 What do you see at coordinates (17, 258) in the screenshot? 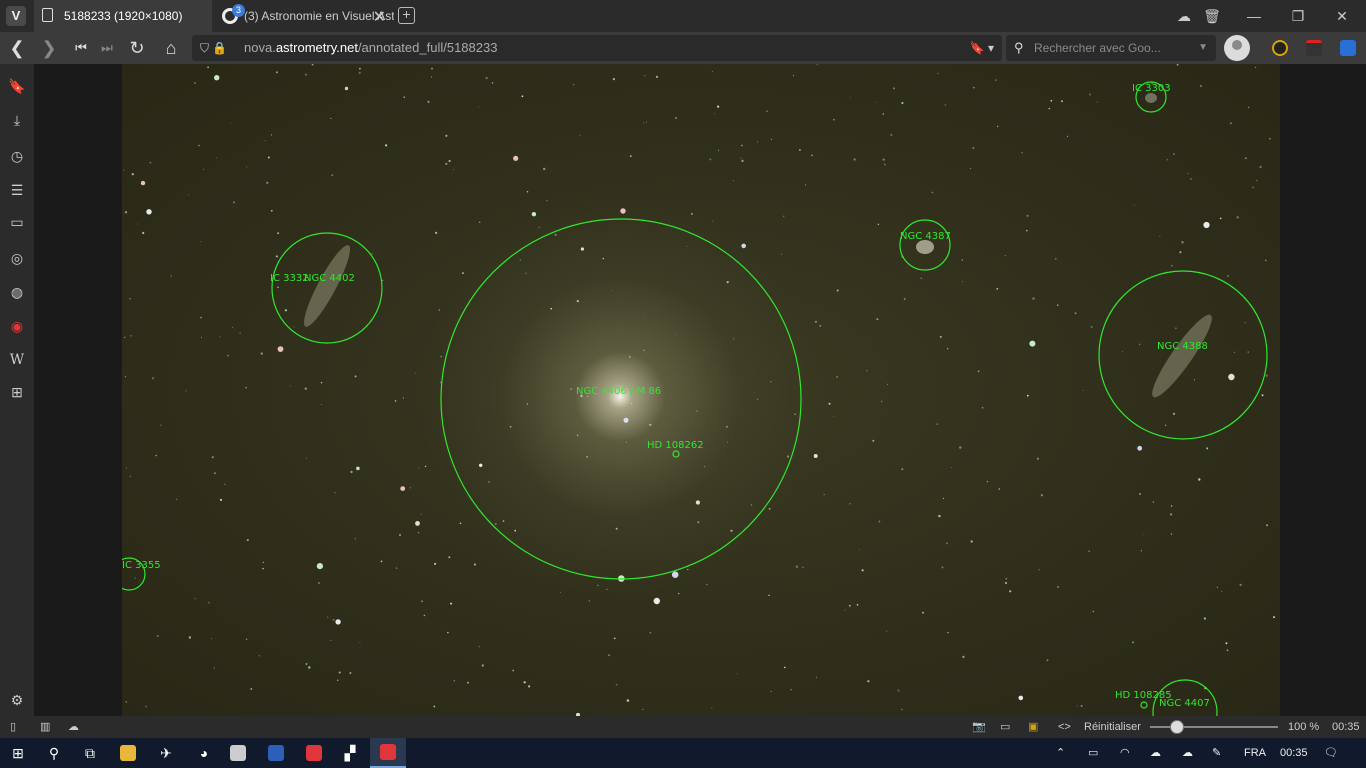
I see `spiral-icon: ◎` at bounding box center [17, 258].